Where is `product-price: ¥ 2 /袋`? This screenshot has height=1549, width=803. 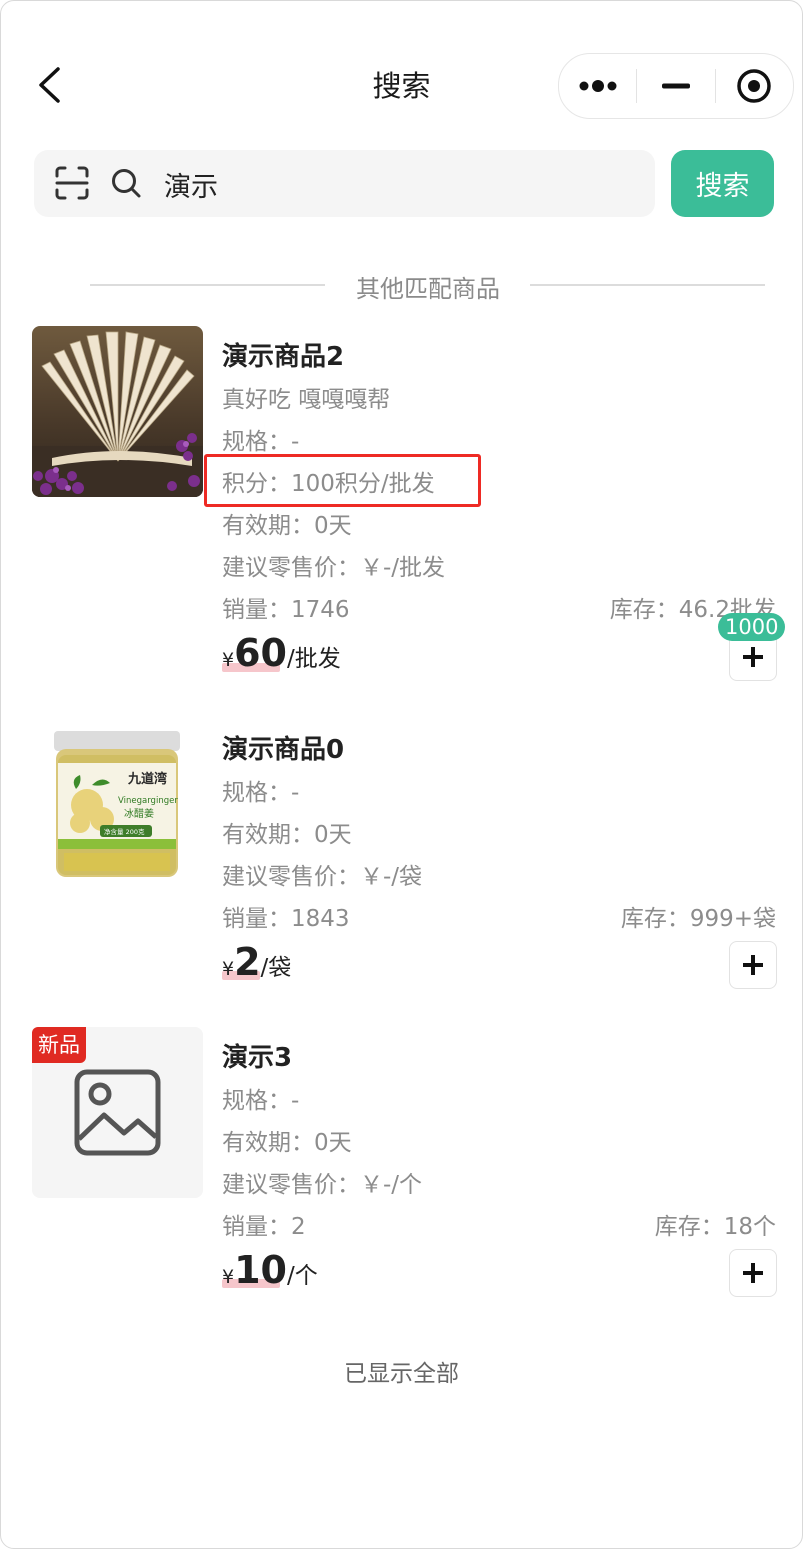 product-price: ¥ 2 /袋 is located at coordinates (256, 962).